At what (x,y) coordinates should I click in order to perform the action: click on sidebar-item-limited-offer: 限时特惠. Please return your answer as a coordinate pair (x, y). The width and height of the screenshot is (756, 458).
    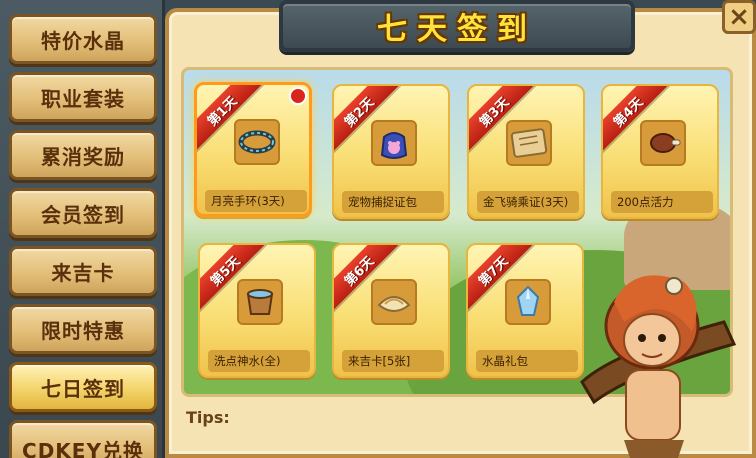
    Looking at the image, I should click on (83, 329).